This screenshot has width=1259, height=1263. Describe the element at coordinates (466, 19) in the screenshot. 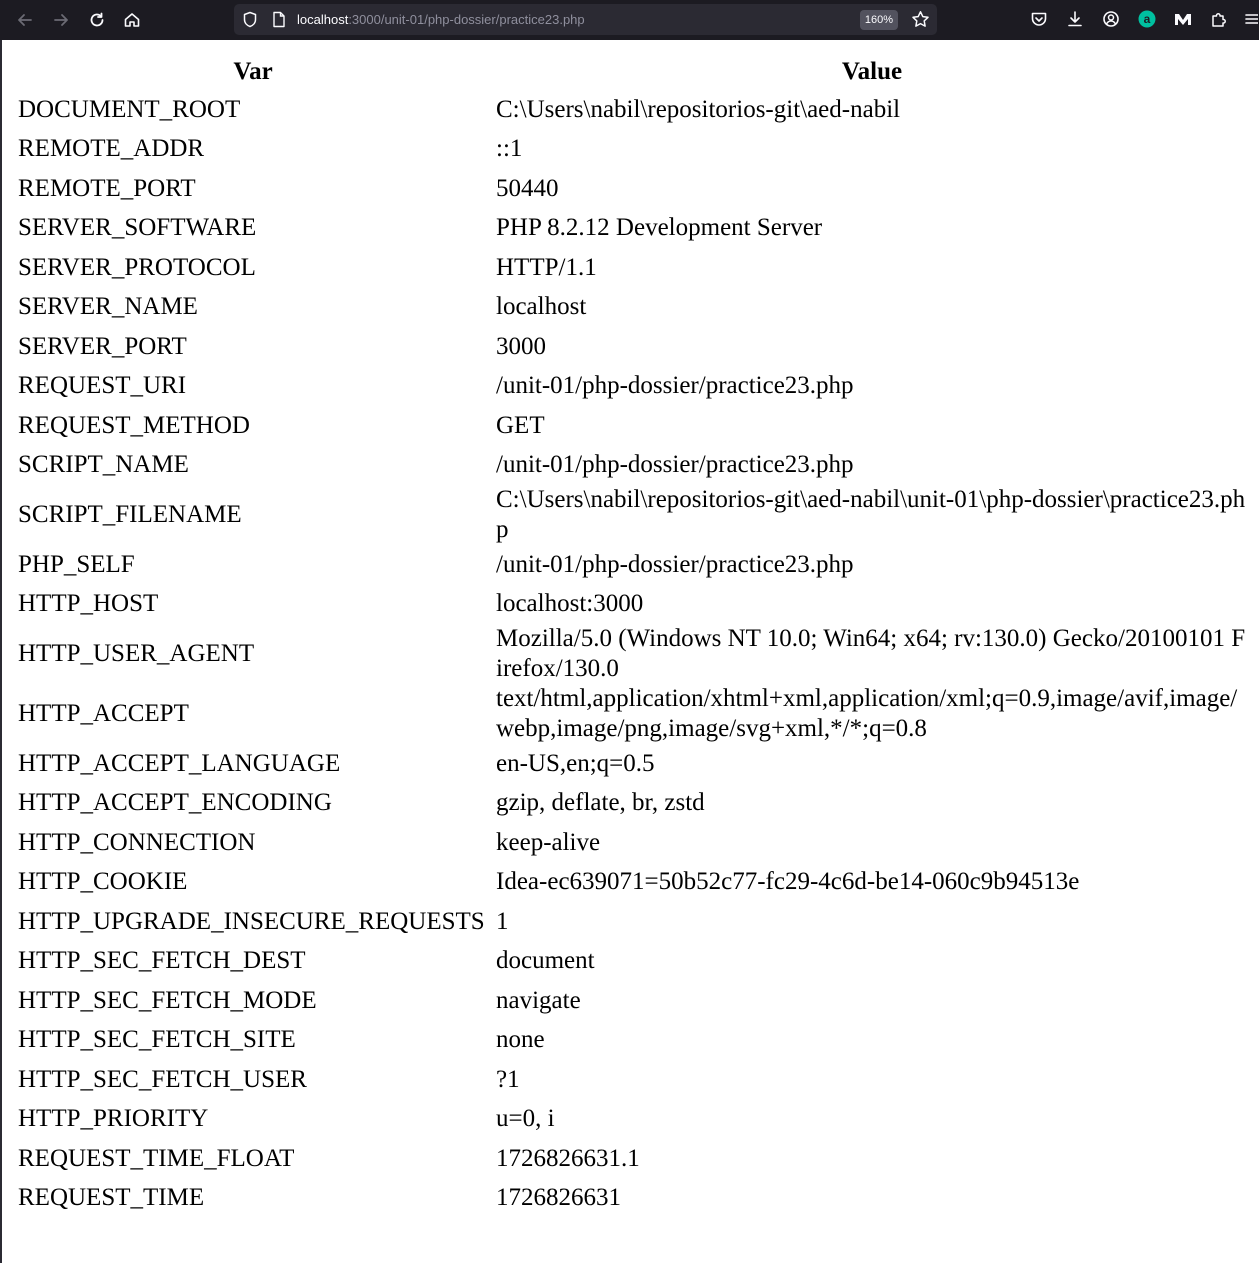

I see `url-path: :3000/unit-01/php-dossier/practice23.php` at that location.